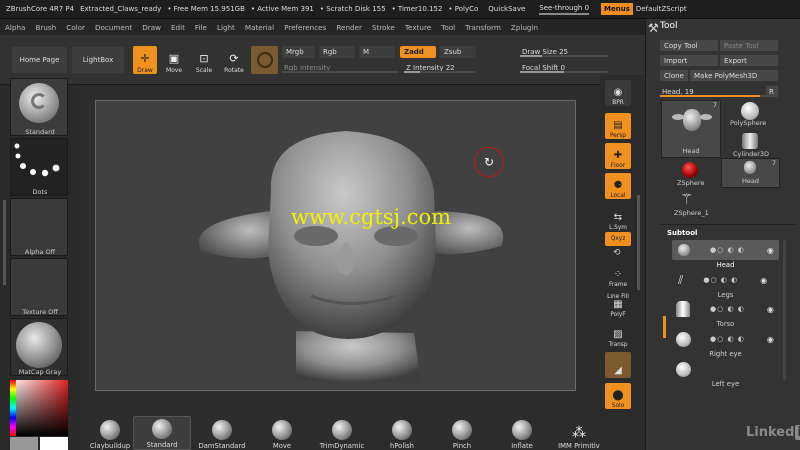 The height and width of the screenshot is (450, 800). Describe the element at coordinates (462, 433) in the screenshot. I see `brush-pinch: Pinch` at that location.